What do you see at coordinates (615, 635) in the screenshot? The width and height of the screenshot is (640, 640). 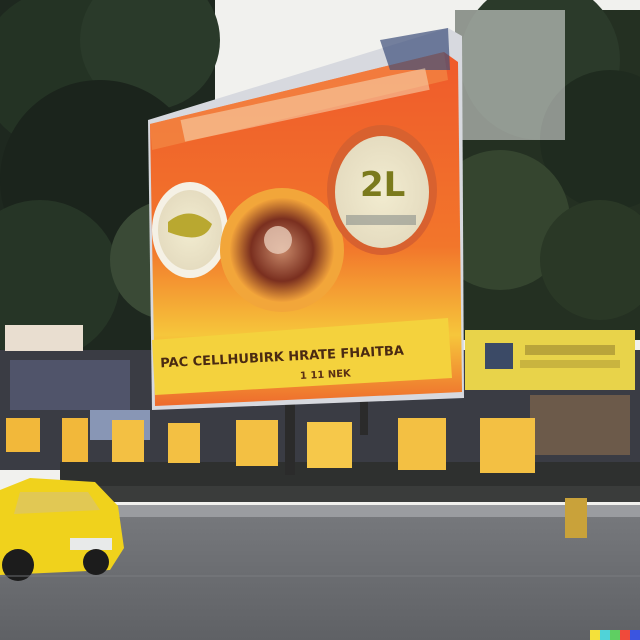 I see `color-strip` at bounding box center [615, 635].